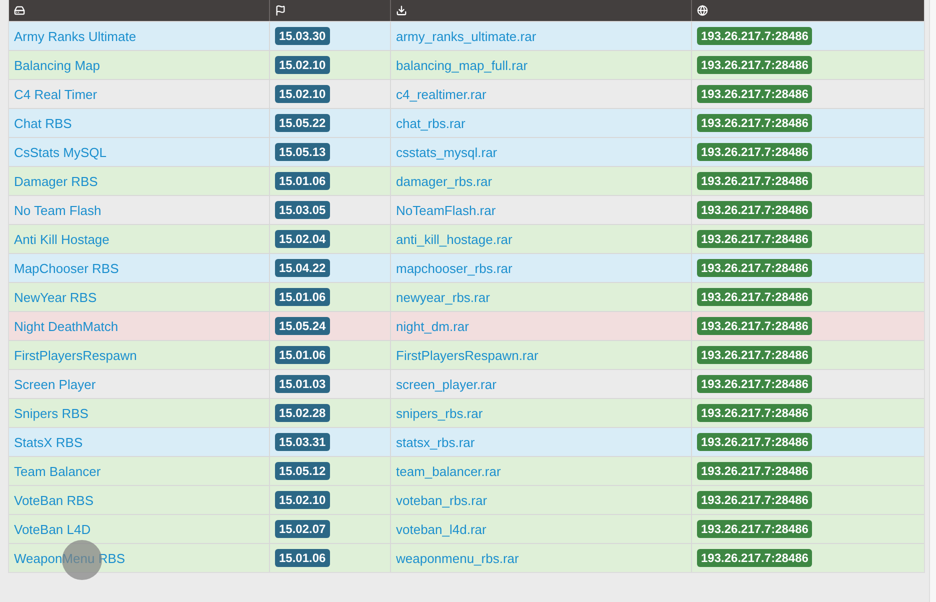  I want to click on hard-drive-icon, so click(19, 10).